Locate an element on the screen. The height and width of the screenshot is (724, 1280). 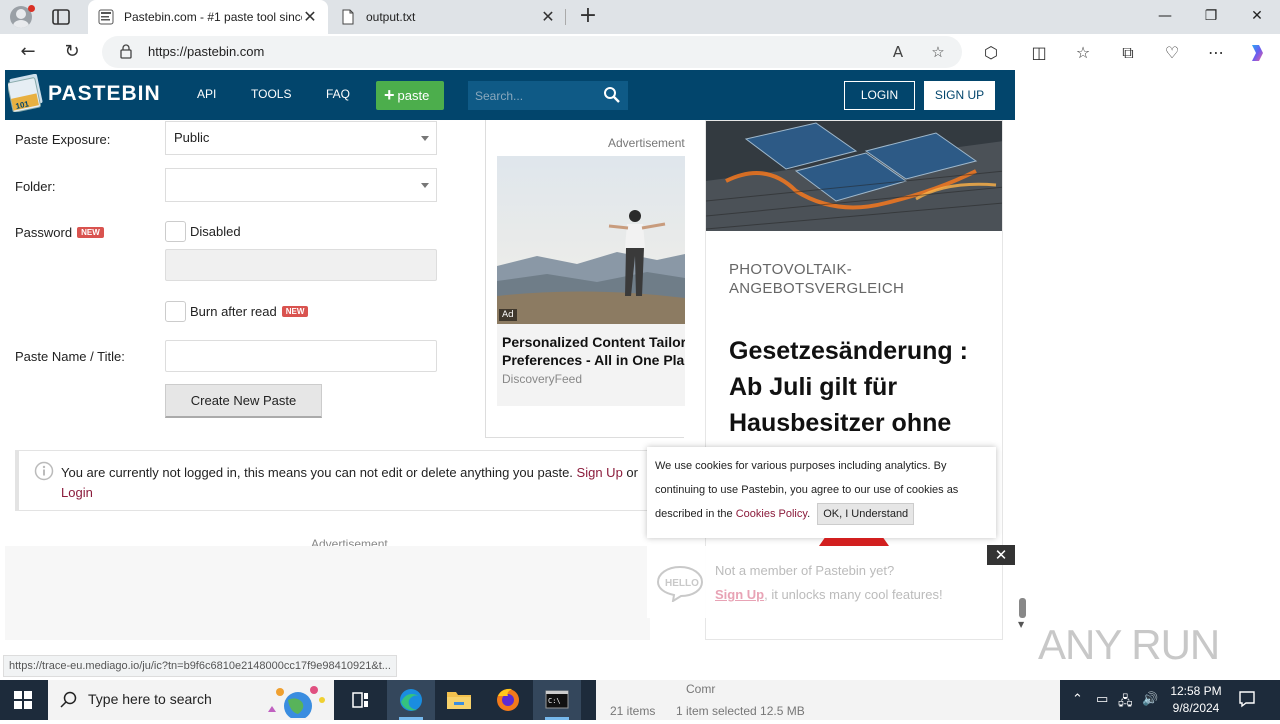
nav-tools: TOOLS is located at coordinates (271, 94).